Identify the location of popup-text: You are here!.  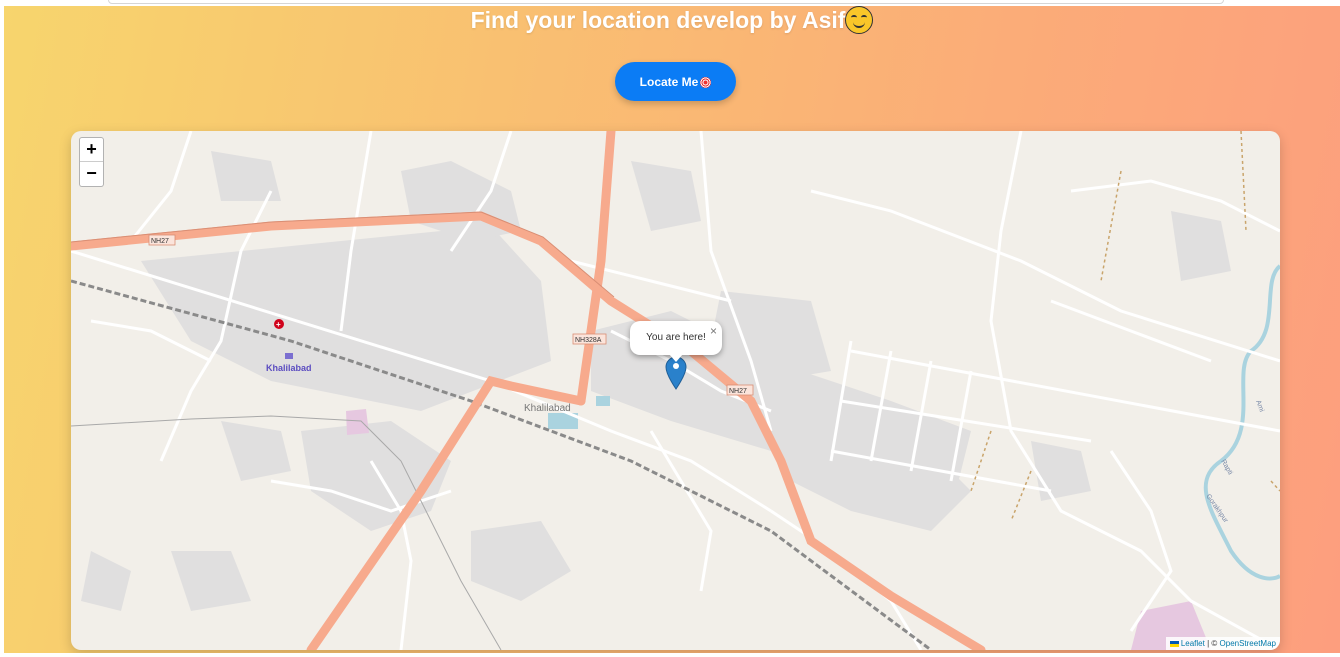
(676, 337).